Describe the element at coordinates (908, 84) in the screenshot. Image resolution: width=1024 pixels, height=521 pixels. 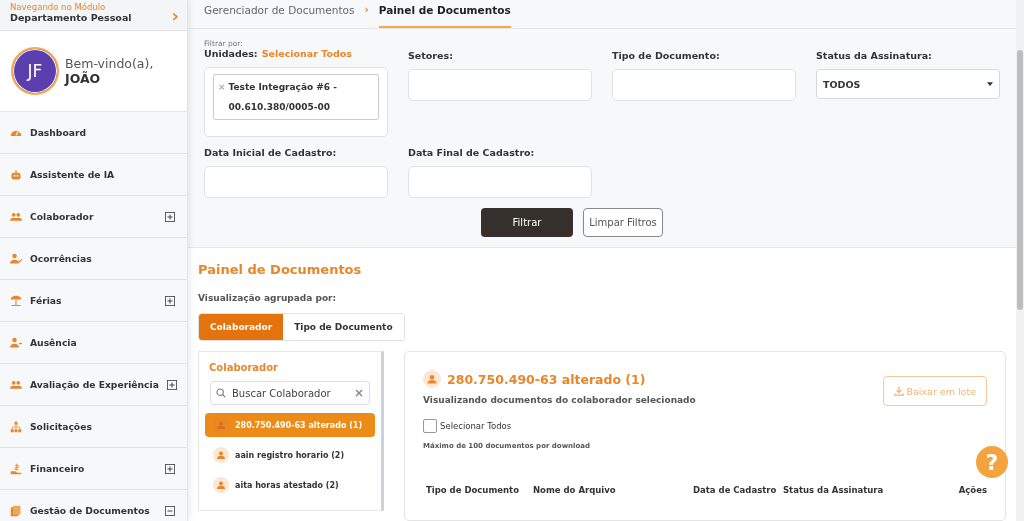
I see `status-dropdown: TODOS` at that location.